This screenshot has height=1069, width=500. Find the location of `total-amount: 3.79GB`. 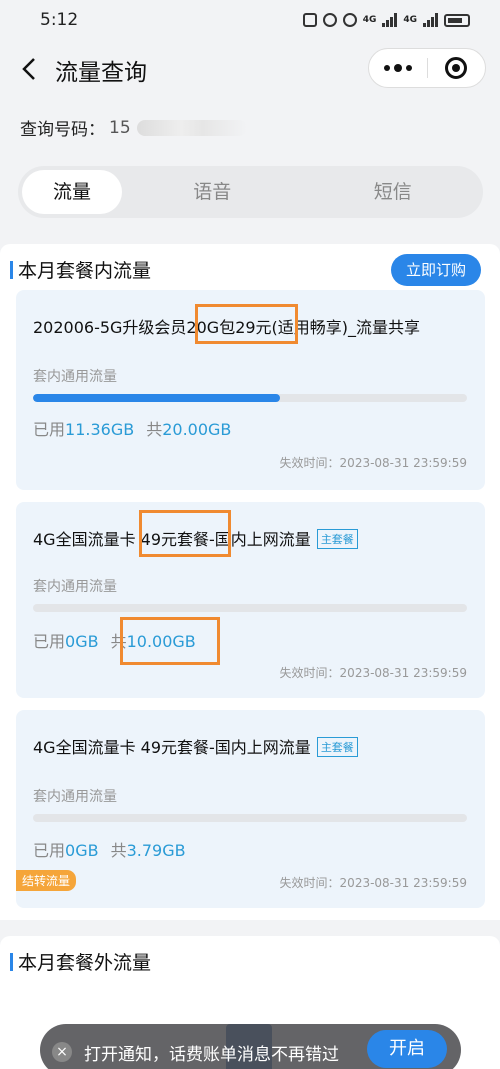

total-amount: 3.79GB is located at coordinates (156, 850).